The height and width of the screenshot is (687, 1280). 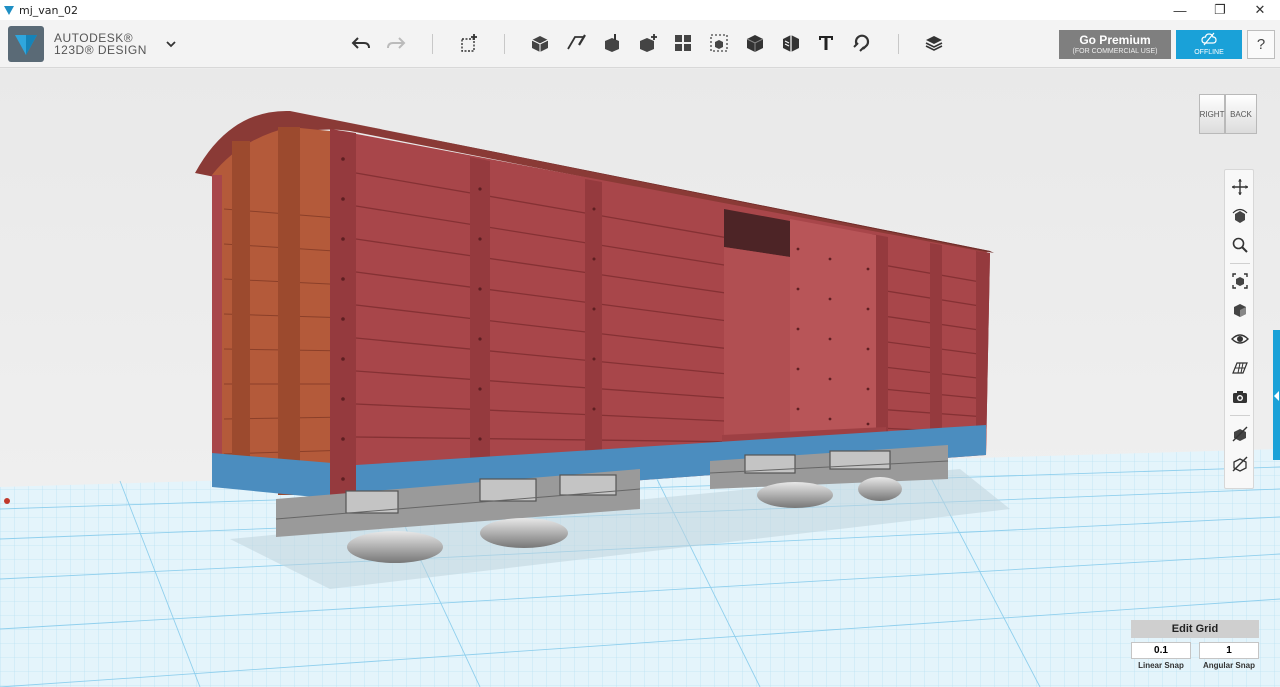 I want to click on title-bar: mj_van_02 — ❐ ✕, so click(x=640, y=10).